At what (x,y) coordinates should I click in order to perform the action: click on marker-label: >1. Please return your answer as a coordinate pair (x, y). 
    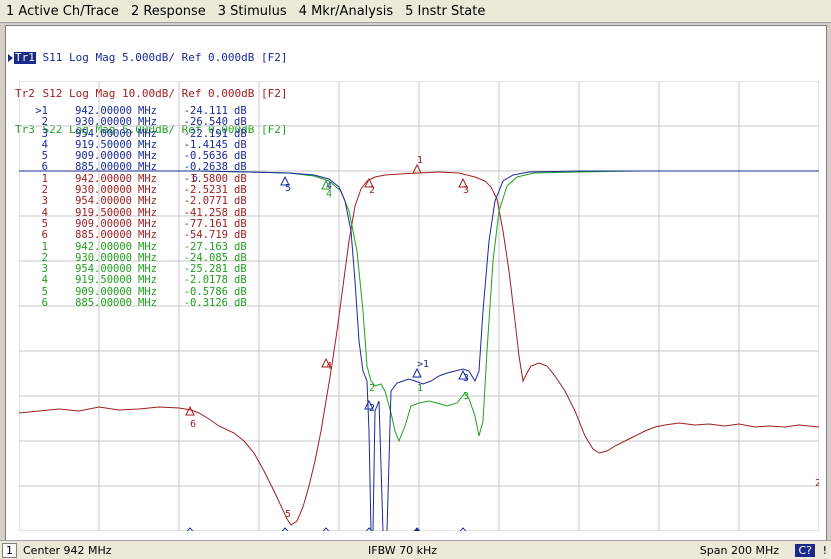
    Looking at the image, I should click on (423, 364).